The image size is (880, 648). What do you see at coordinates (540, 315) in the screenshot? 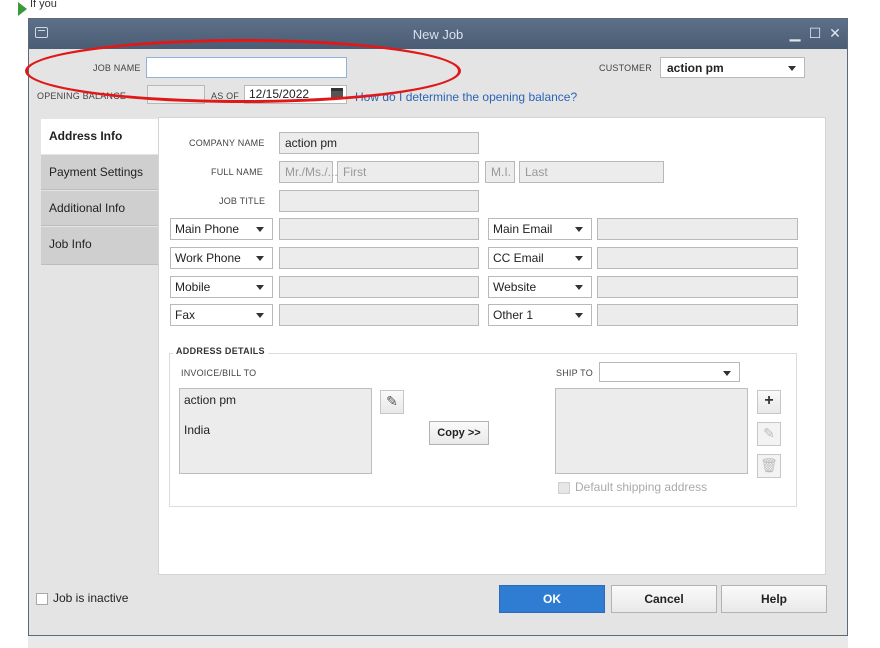
I see `email-type-select-4: Other 1` at bounding box center [540, 315].